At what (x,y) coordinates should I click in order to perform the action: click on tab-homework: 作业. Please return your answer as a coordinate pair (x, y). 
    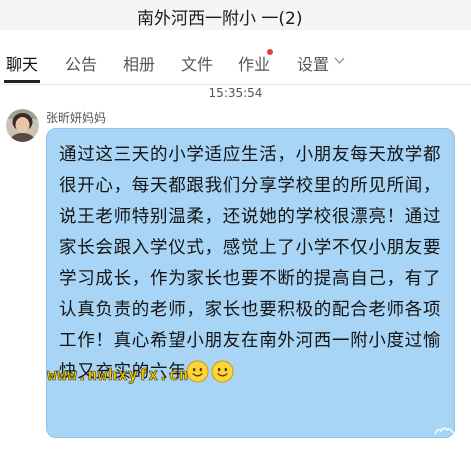
    Looking at the image, I should click on (254, 63).